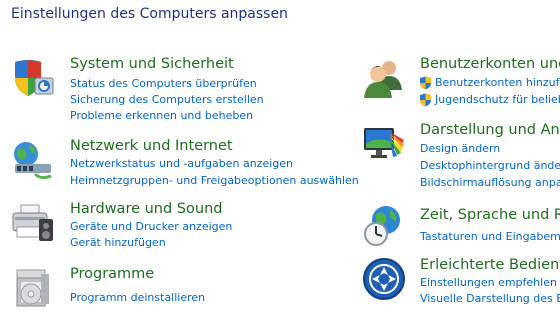 The height and width of the screenshot is (320, 560). Describe the element at coordinates (384, 279) in the screenshot. I see `ease-of-access-icon` at that location.